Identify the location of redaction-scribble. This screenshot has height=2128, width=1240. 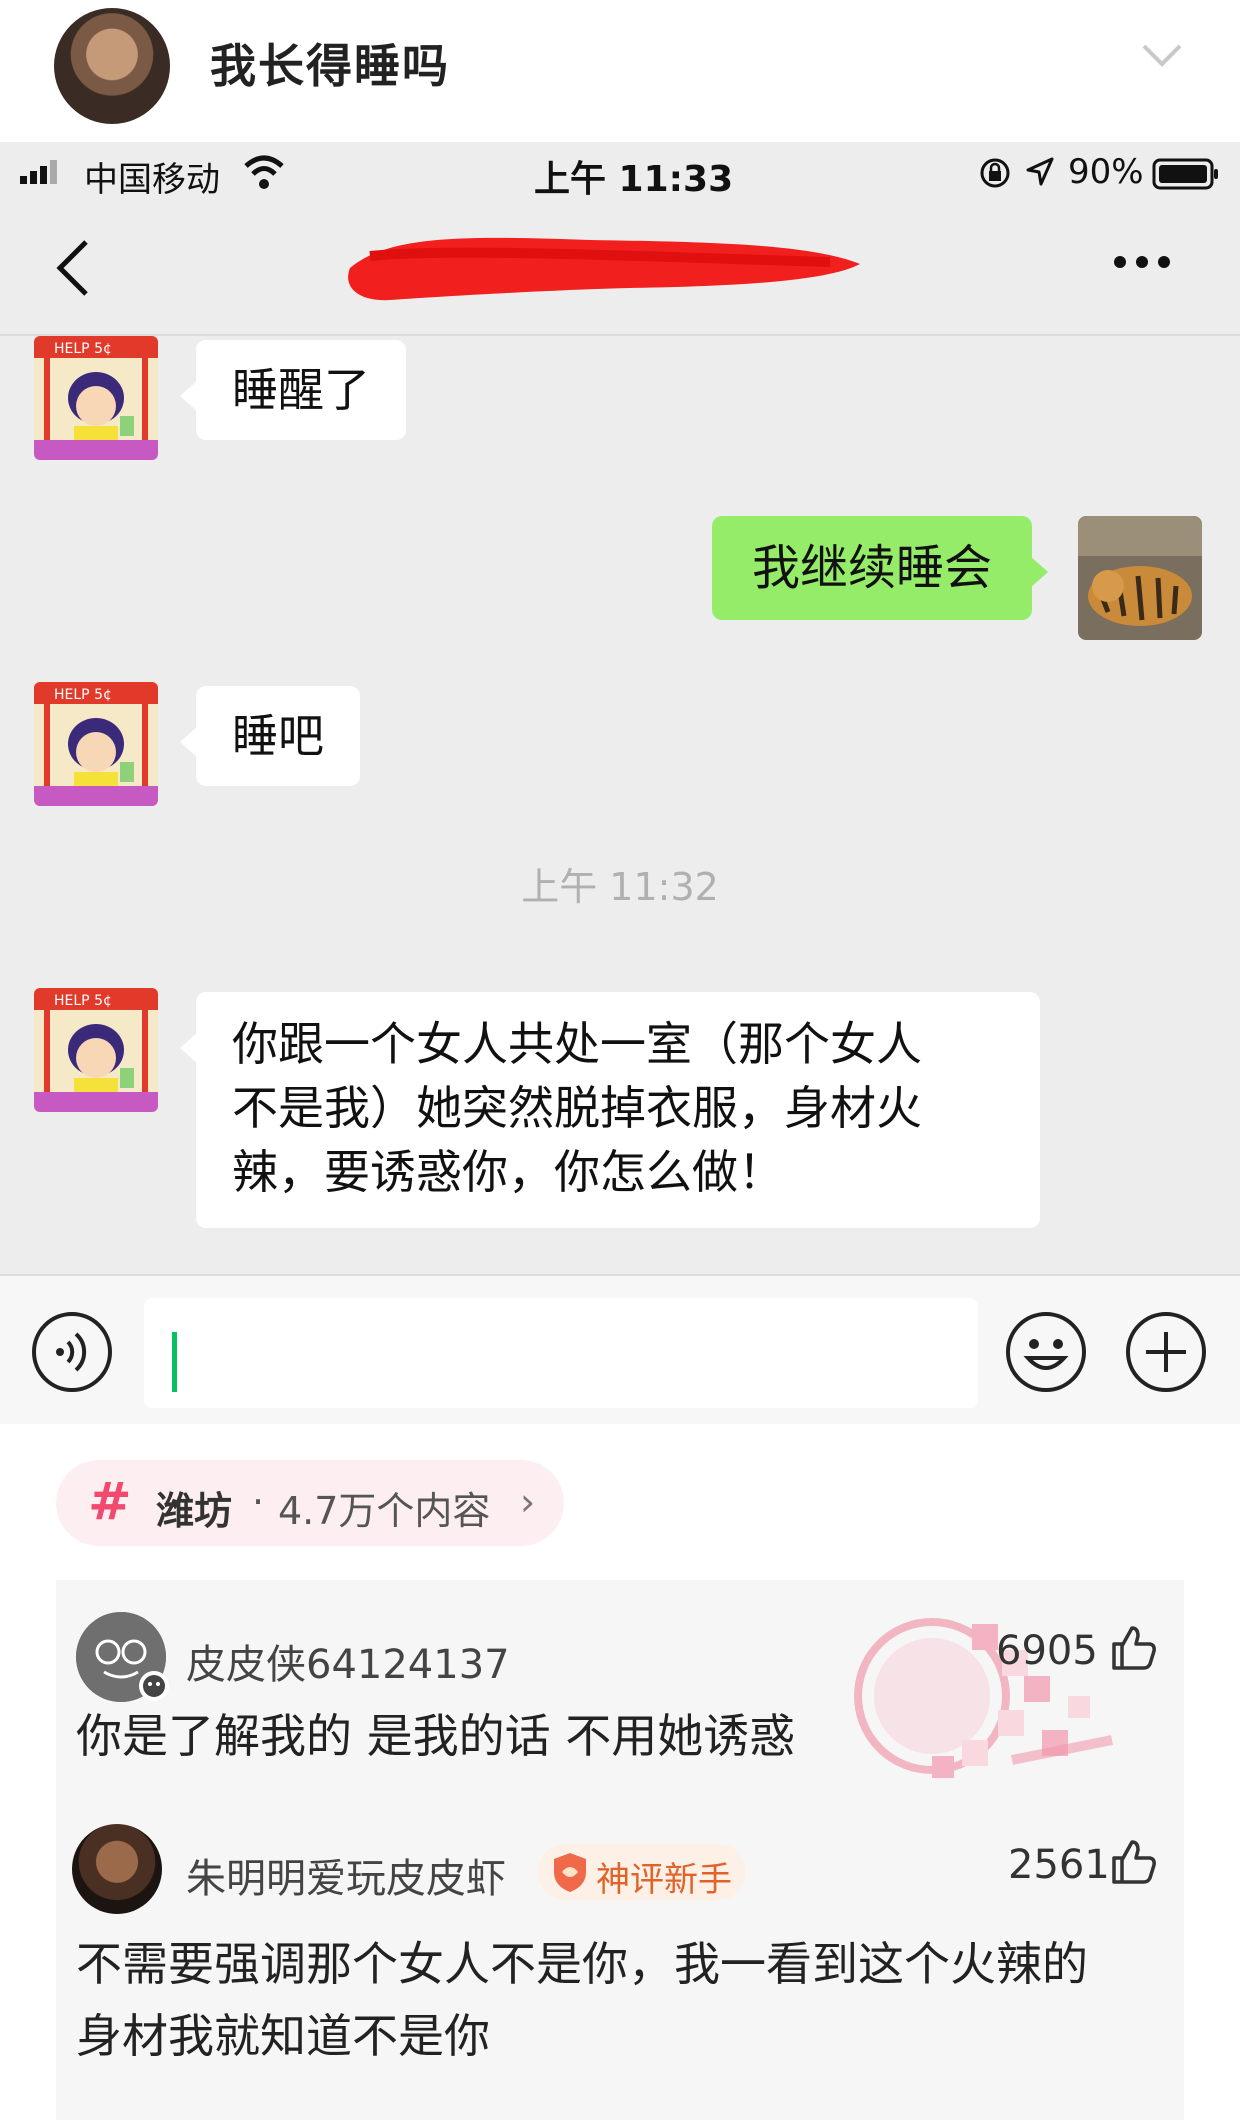
(604, 269).